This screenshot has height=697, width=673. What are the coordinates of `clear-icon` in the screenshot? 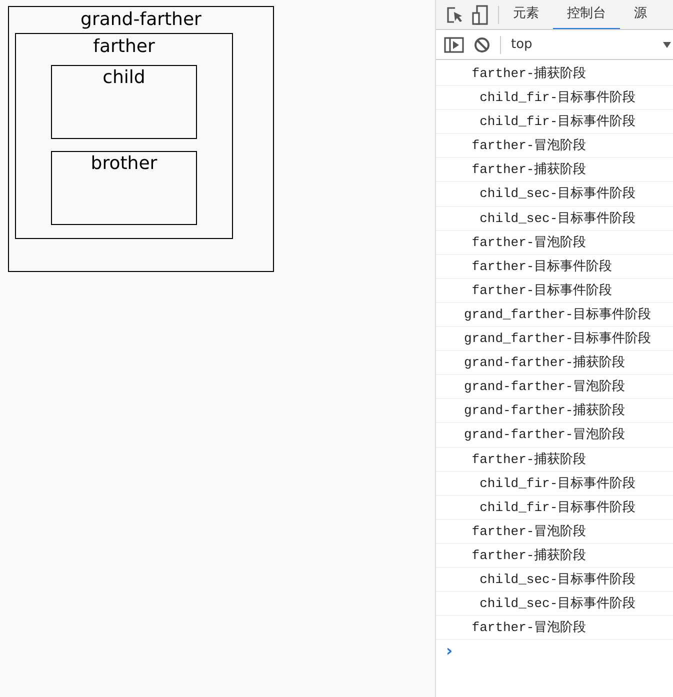 It's located at (482, 44).